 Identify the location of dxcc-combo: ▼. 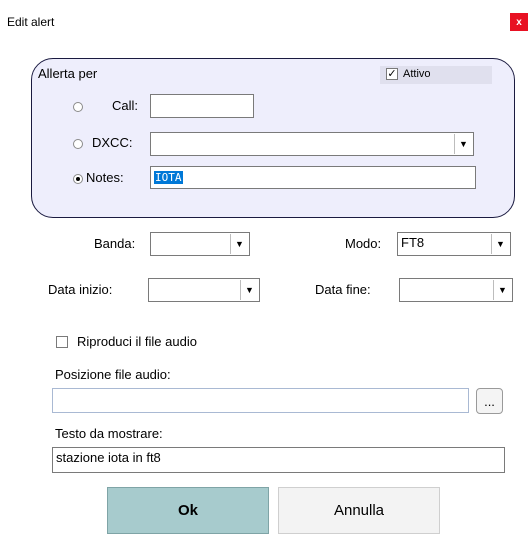
(312, 144).